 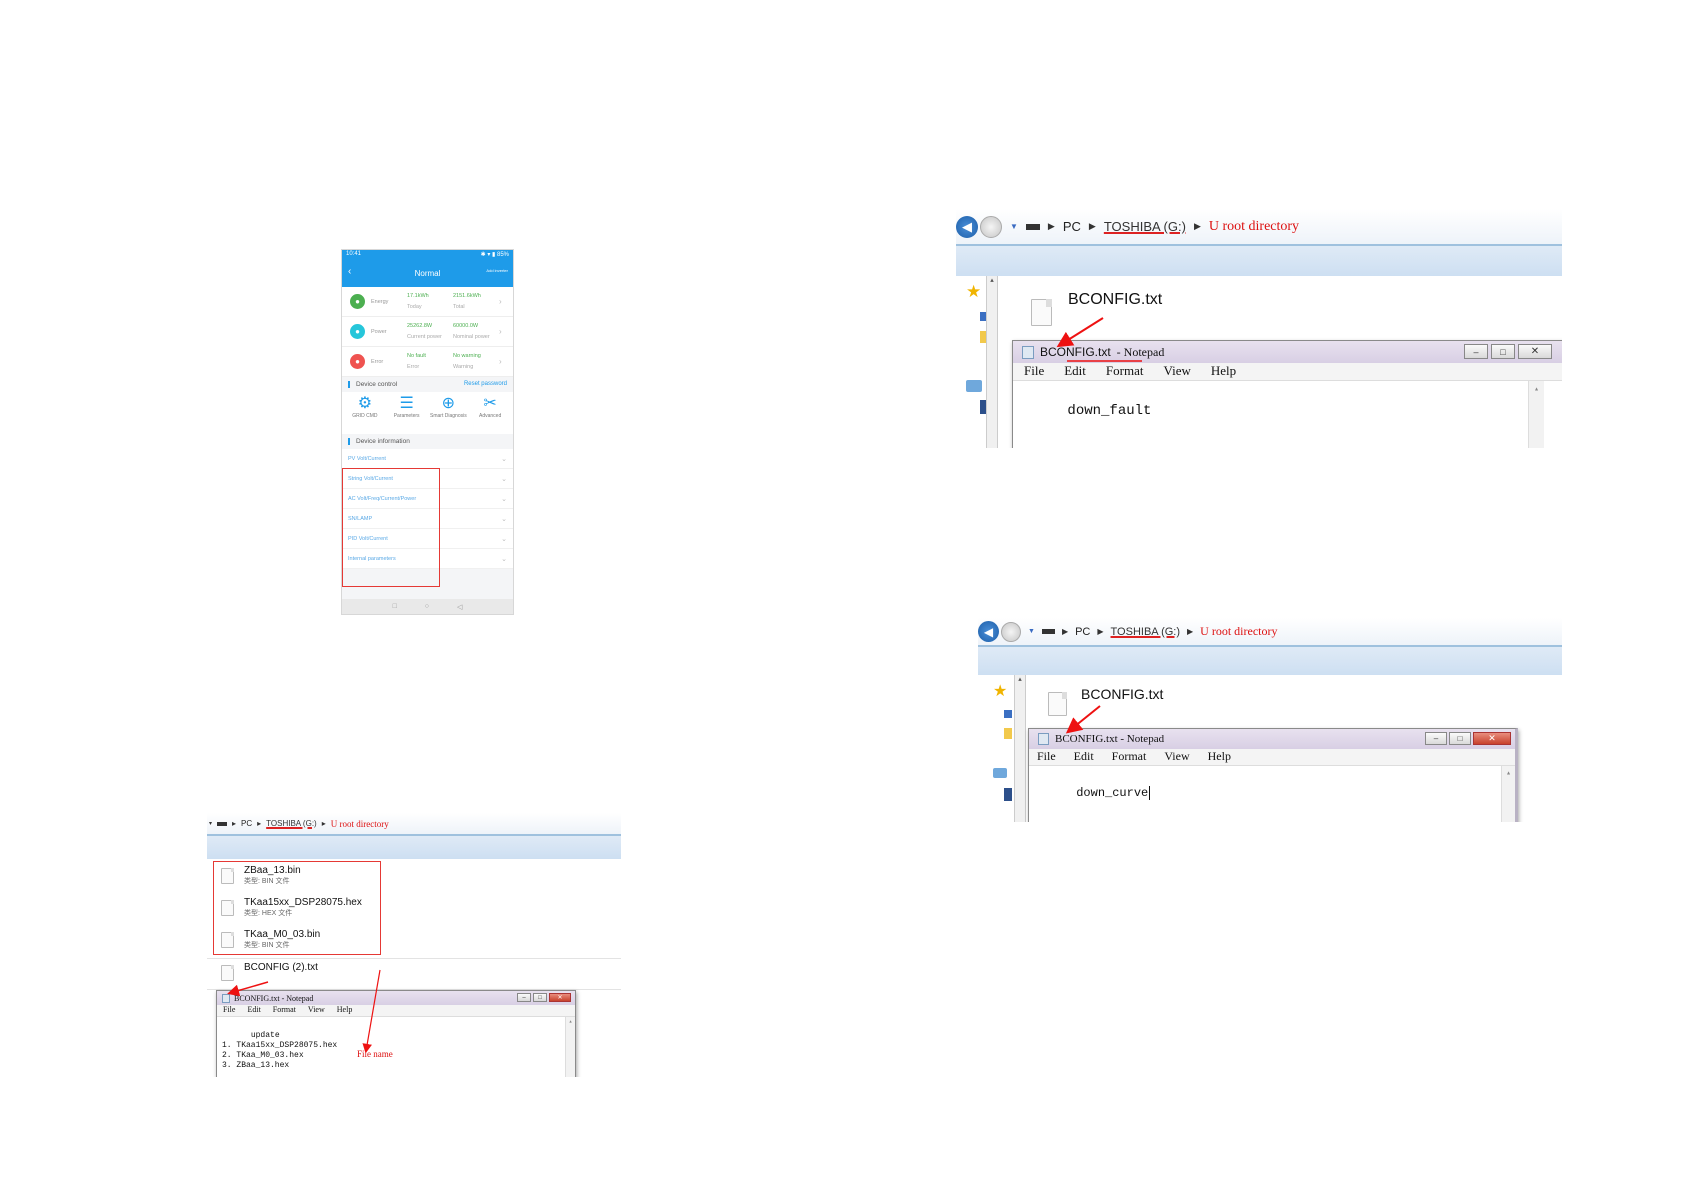 What do you see at coordinates (1008, 714) in the screenshot?
I see `desktop-icon` at bounding box center [1008, 714].